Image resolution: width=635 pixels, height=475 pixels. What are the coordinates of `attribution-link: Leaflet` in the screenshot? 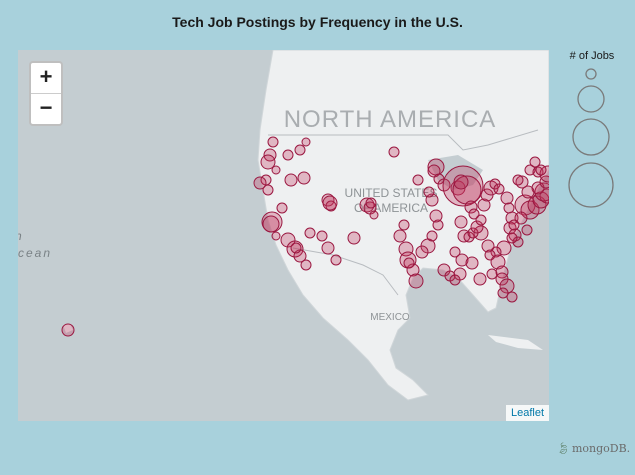 It's located at (527, 413).